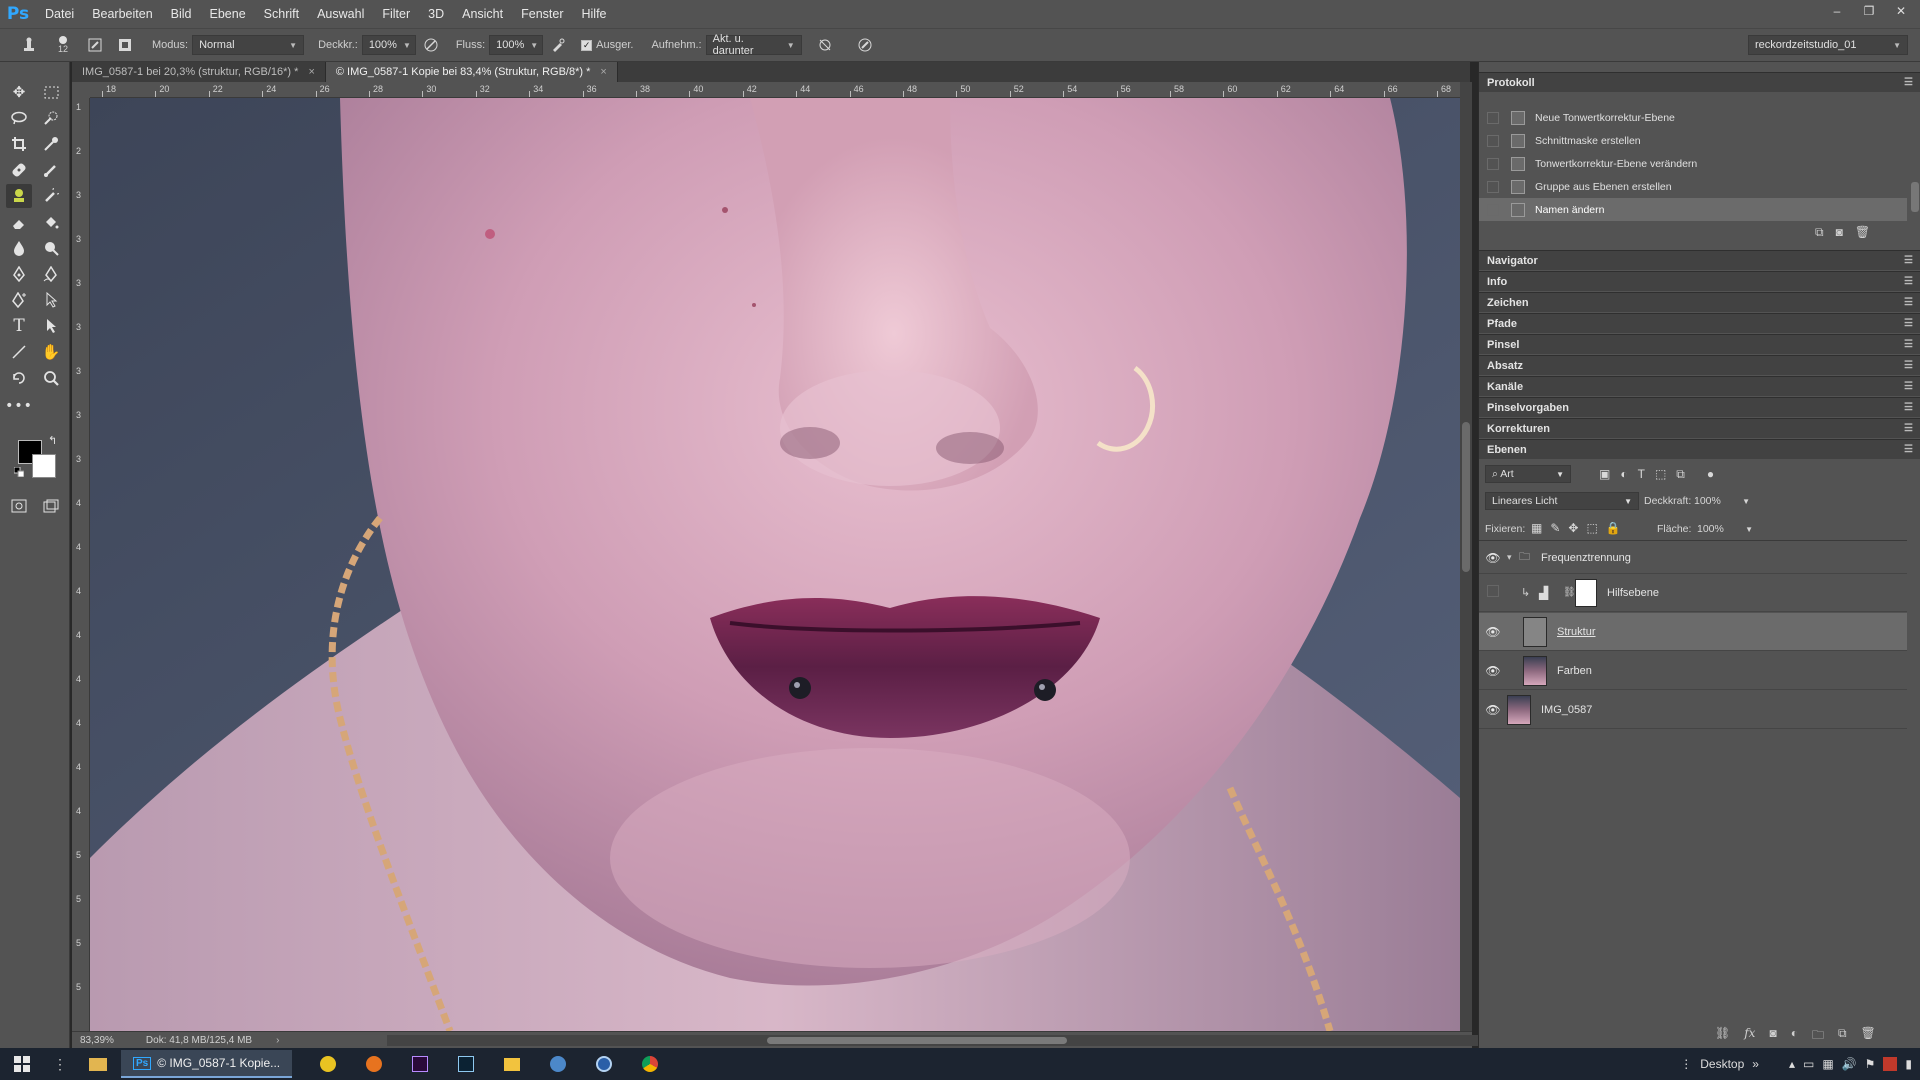  I want to click on history-item: Schnittmaske erstellen, so click(1693, 140).